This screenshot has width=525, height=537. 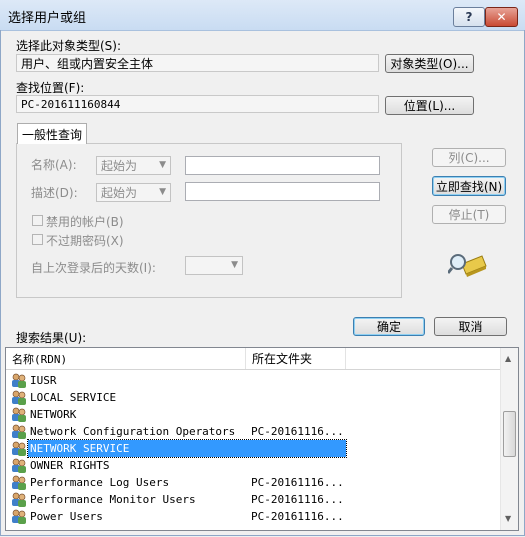 What do you see at coordinates (85, 222) in the screenshot?
I see `disabled-accounts-label: 禁用的帐户(B)` at bounding box center [85, 222].